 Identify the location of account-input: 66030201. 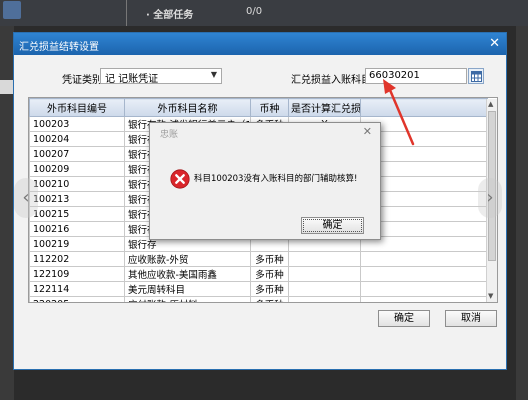
(416, 76).